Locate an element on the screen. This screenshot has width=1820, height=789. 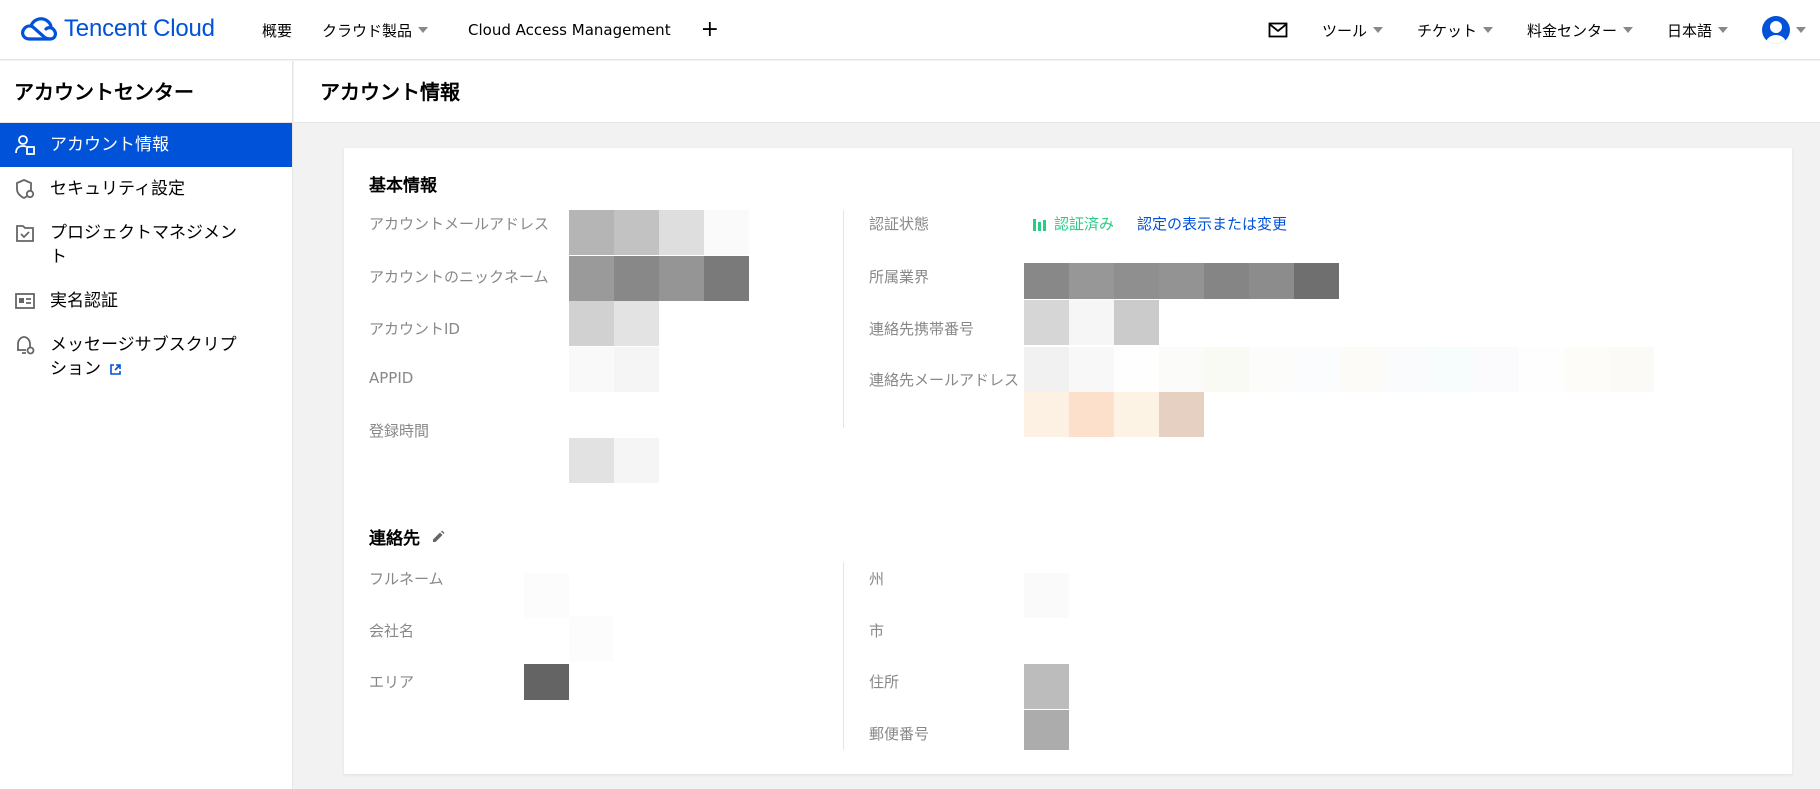
page-title: アカウント情報 is located at coordinates (1057, 92).